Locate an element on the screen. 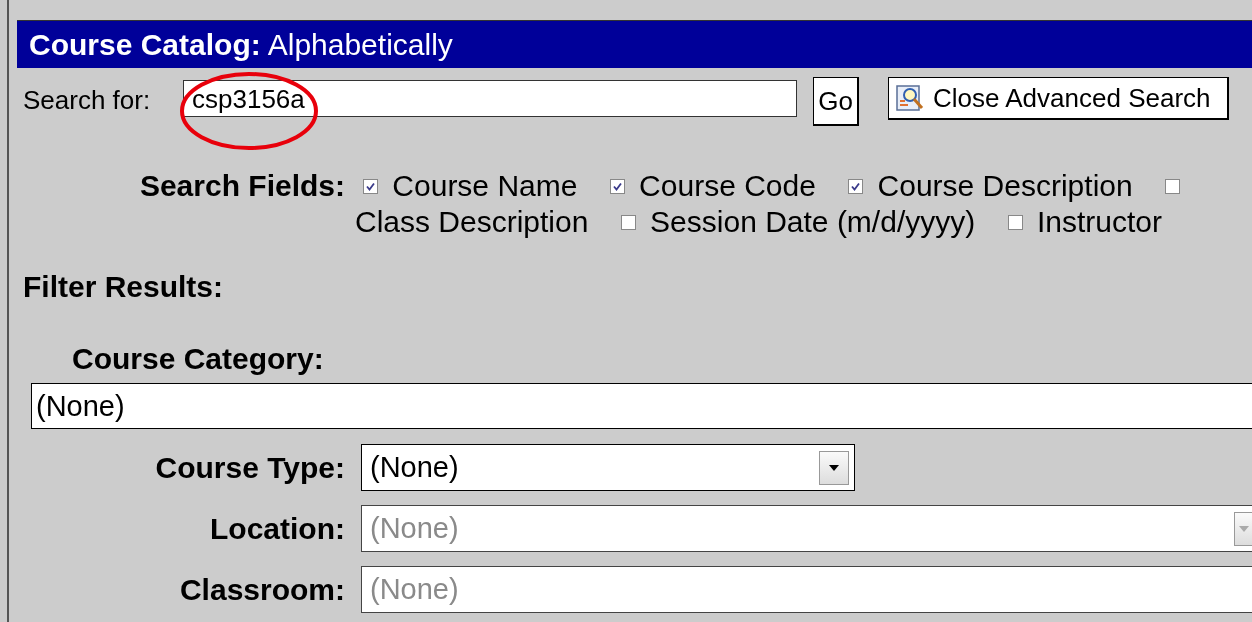 This screenshot has height=622, width=1252. checkbox-label: Course Description is located at coordinates (1005, 185).